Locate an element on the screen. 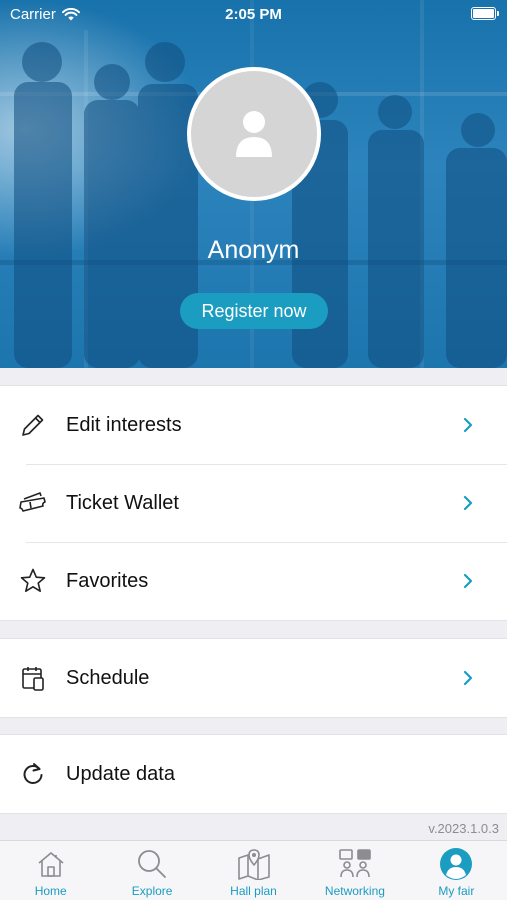 The height and width of the screenshot is (900, 507). refresh-icon is located at coordinates (33, 774).